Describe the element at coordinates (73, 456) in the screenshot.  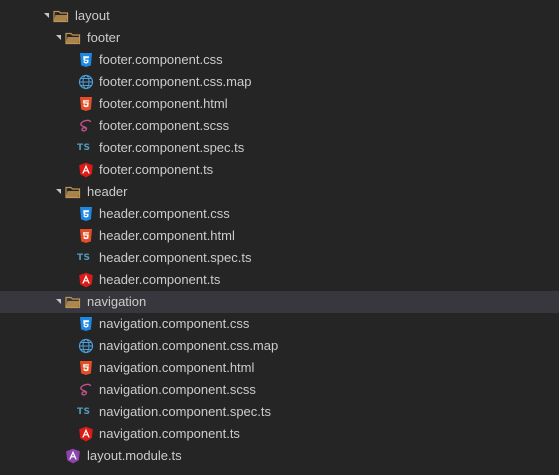
I see `angular-module-icon` at that location.